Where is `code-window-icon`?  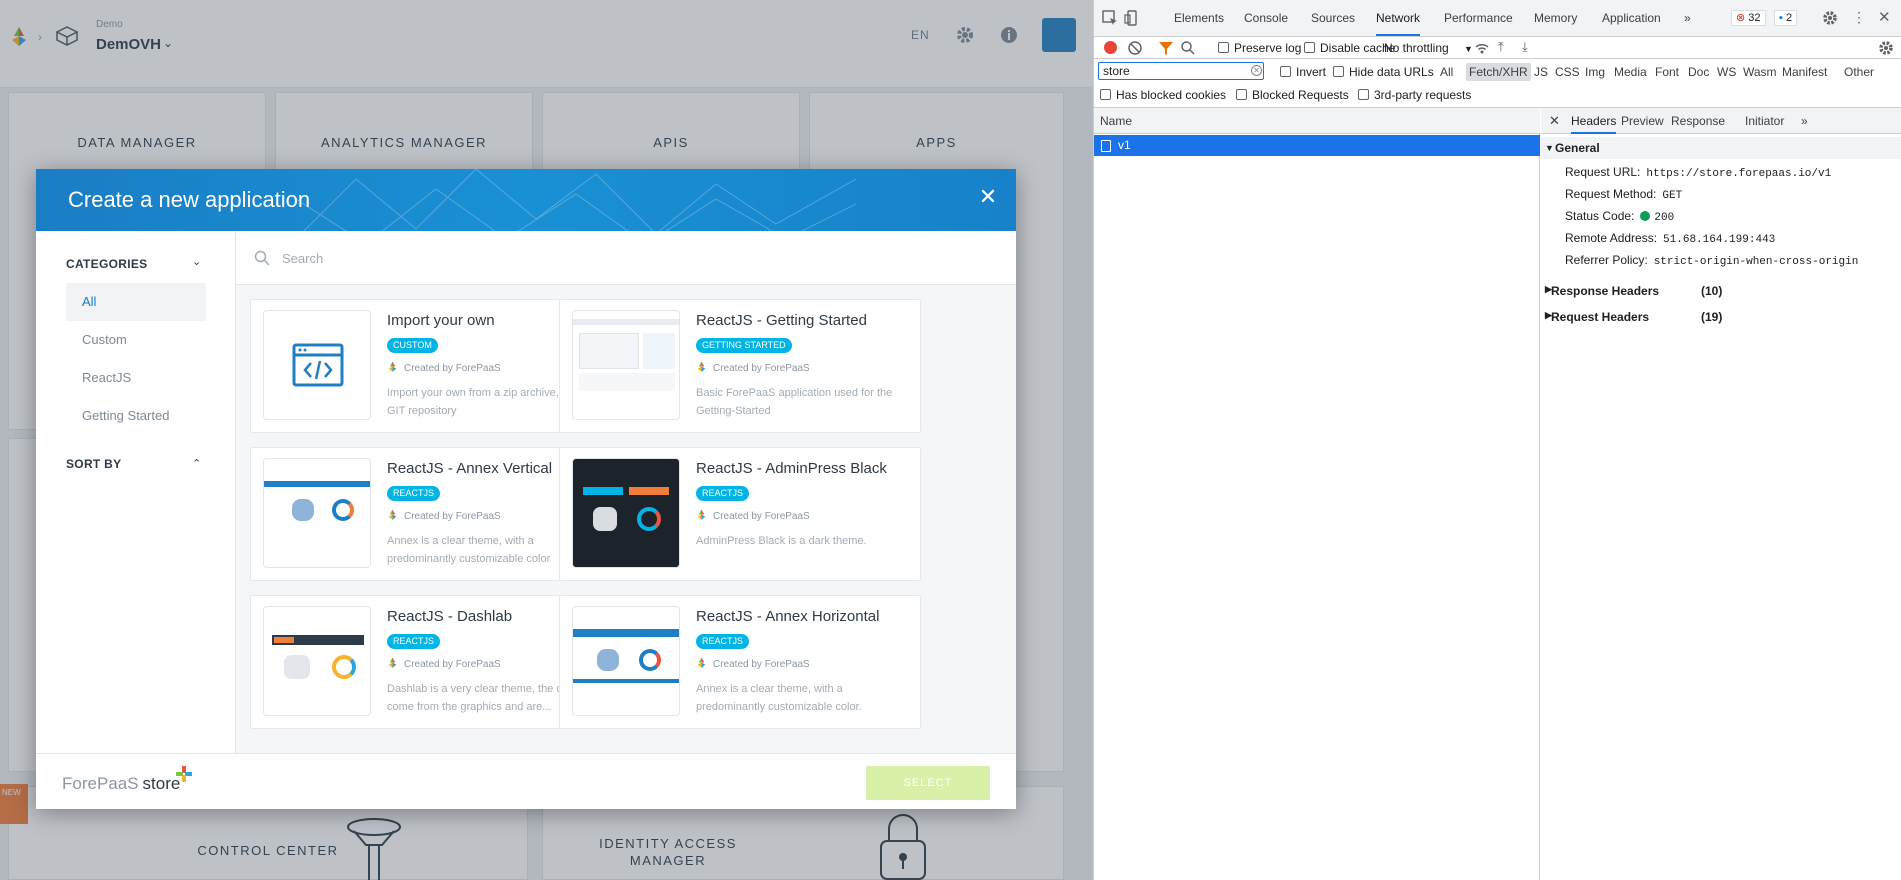
code-window-icon is located at coordinates (318, 365).